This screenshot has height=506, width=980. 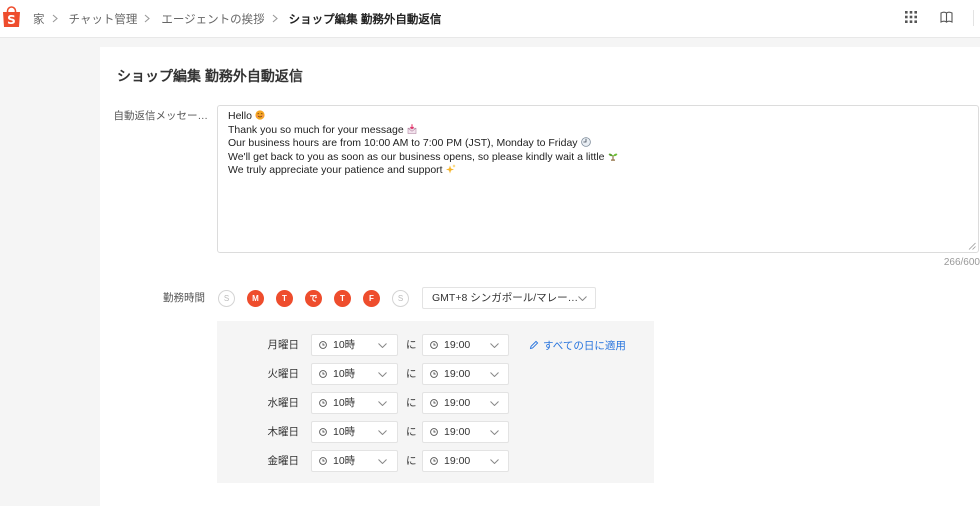 What do you see at coordinates (255, 298) in the screenshot?
I see `day-toggle-monday: M` at bounding box center [255, 298].